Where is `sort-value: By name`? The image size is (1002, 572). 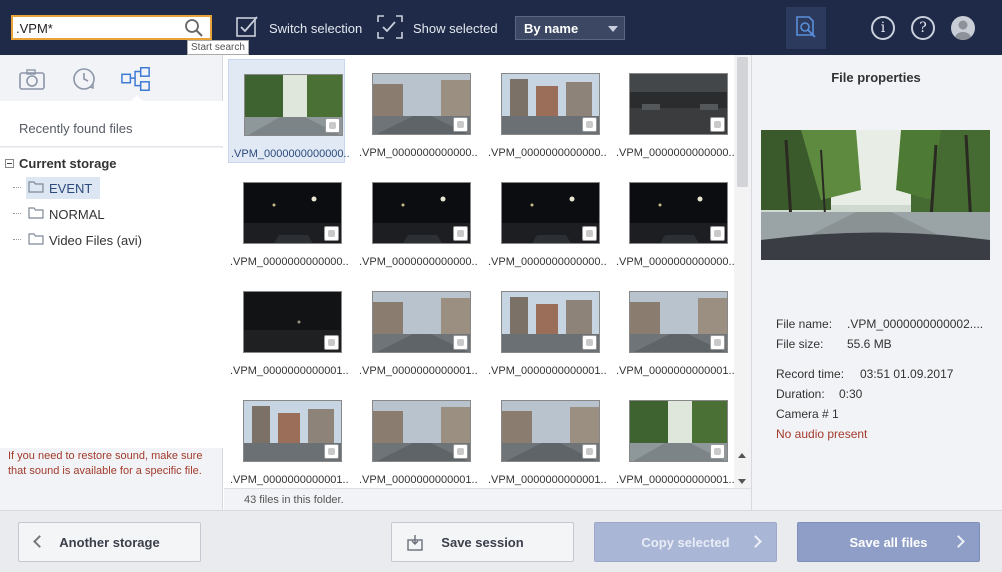
sort-value: By name is located at coordinates (551, 28).